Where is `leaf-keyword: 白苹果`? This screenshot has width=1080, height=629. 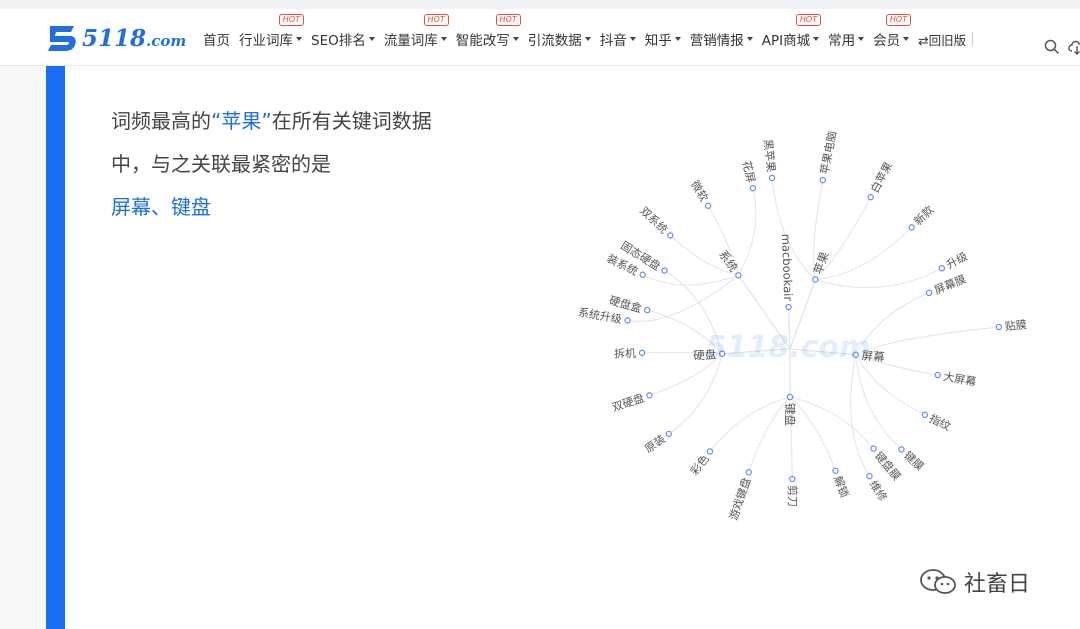
leaf-keyword: 白苹果 is located at coordinates (881, 177).